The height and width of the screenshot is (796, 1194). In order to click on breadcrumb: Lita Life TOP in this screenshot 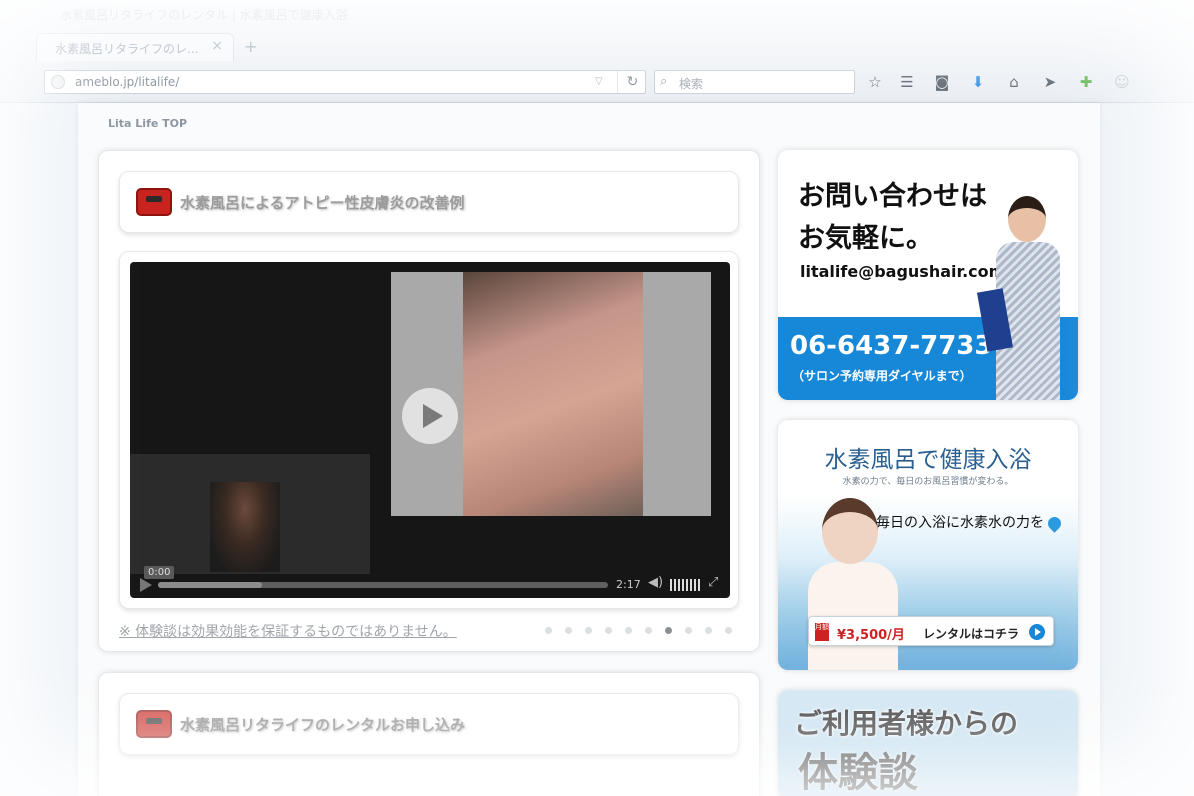, I will do `click(147, 123)`.